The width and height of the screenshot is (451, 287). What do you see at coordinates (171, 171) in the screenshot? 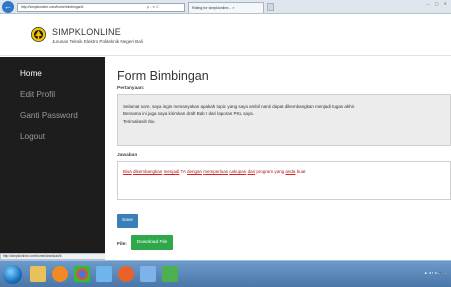
I see `answer-word: menjadi` at bounding box center [171, 171].